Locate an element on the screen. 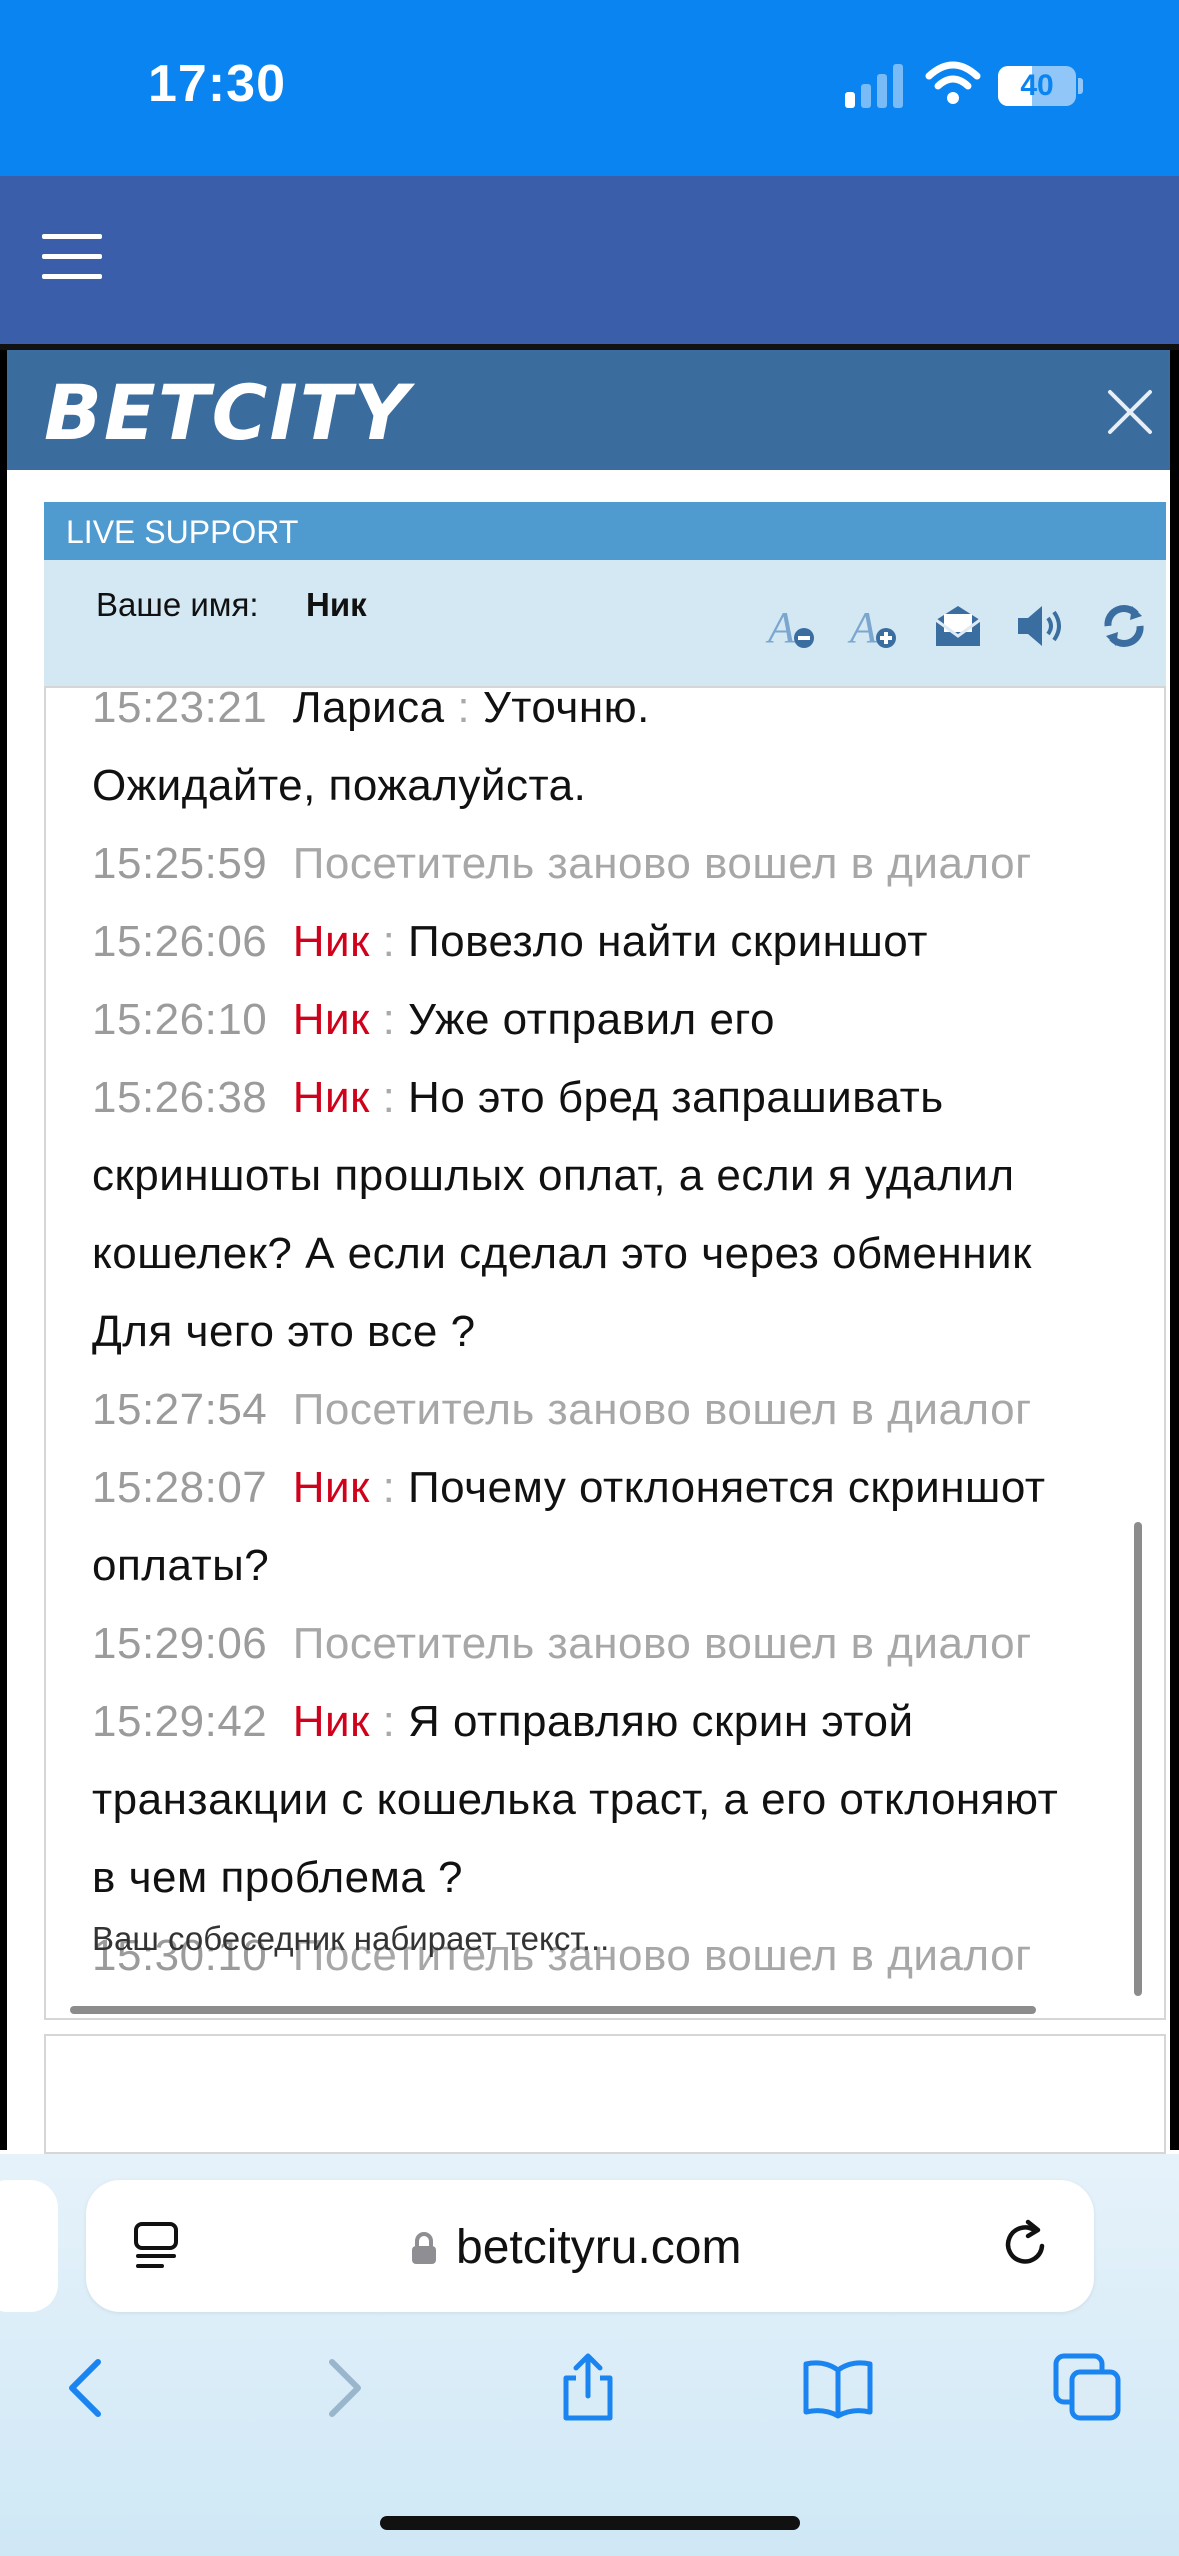 This screenshot has width=1179, height=2556. site-navbar is located at coordinates (589, 260).